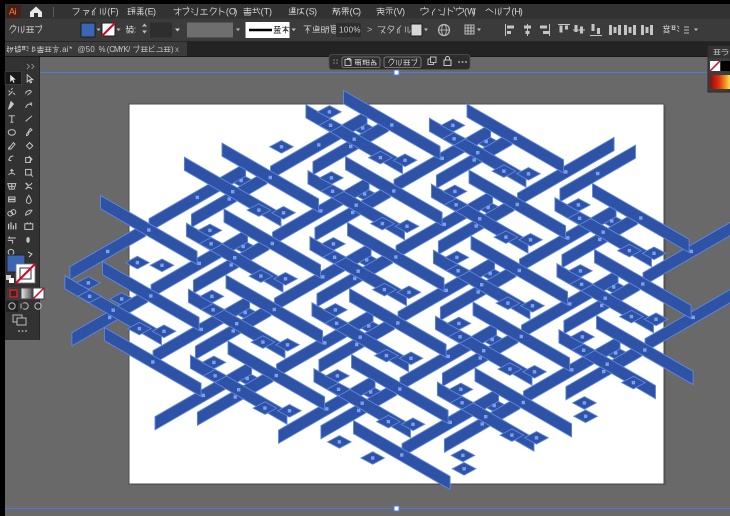  I want to click on svg-text: 0, so click(92, 49).